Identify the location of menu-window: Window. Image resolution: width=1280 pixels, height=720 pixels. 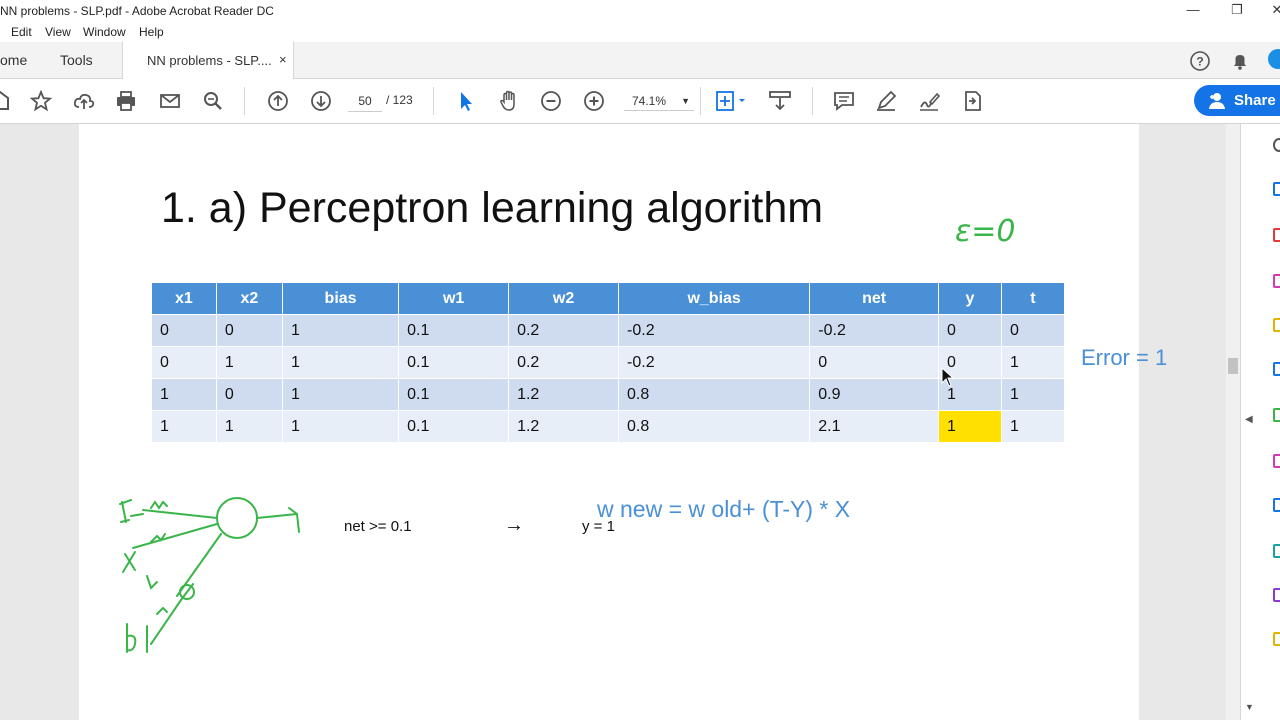
(104, 32).